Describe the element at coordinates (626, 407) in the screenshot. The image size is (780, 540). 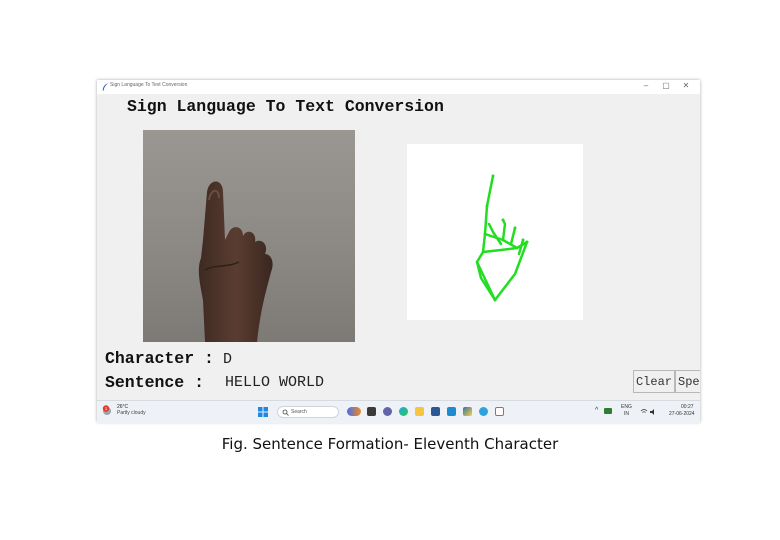
I see `language-top: ENG` at that location.